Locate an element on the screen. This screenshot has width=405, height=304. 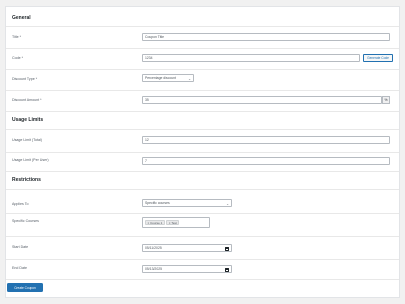
discount-amount-input: 35 is located at coordinates (262, 100).